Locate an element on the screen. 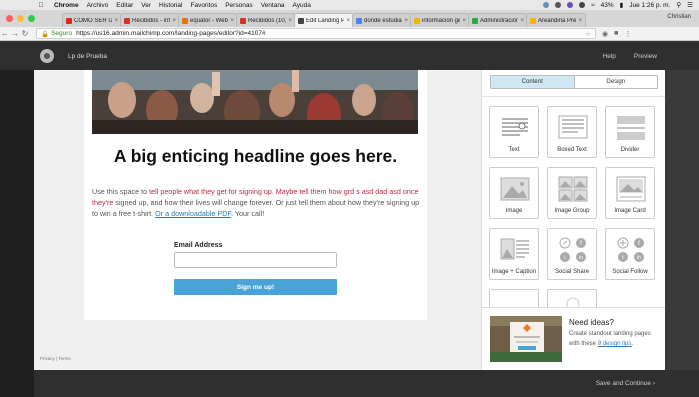 The height and width of the screenshot is (397, 699). menu-app-name: Chrome is located at coordinates (66, 5).